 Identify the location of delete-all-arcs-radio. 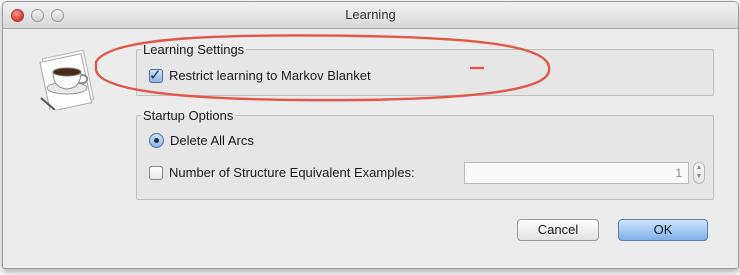
(156, 140).